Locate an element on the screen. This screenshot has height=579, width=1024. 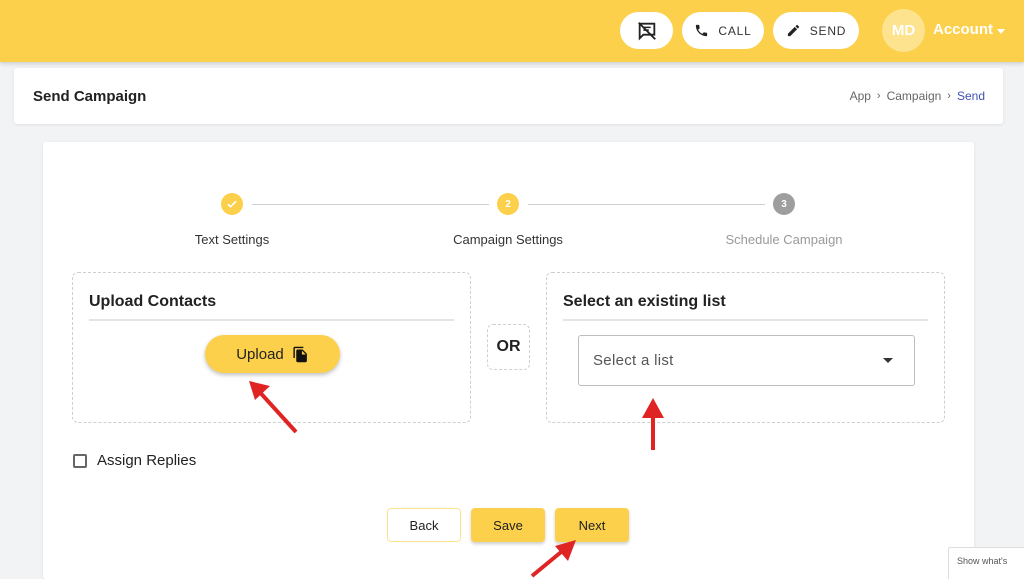
top-app-bar: CALL SEND MD Account is located at coordinates (512, 31).